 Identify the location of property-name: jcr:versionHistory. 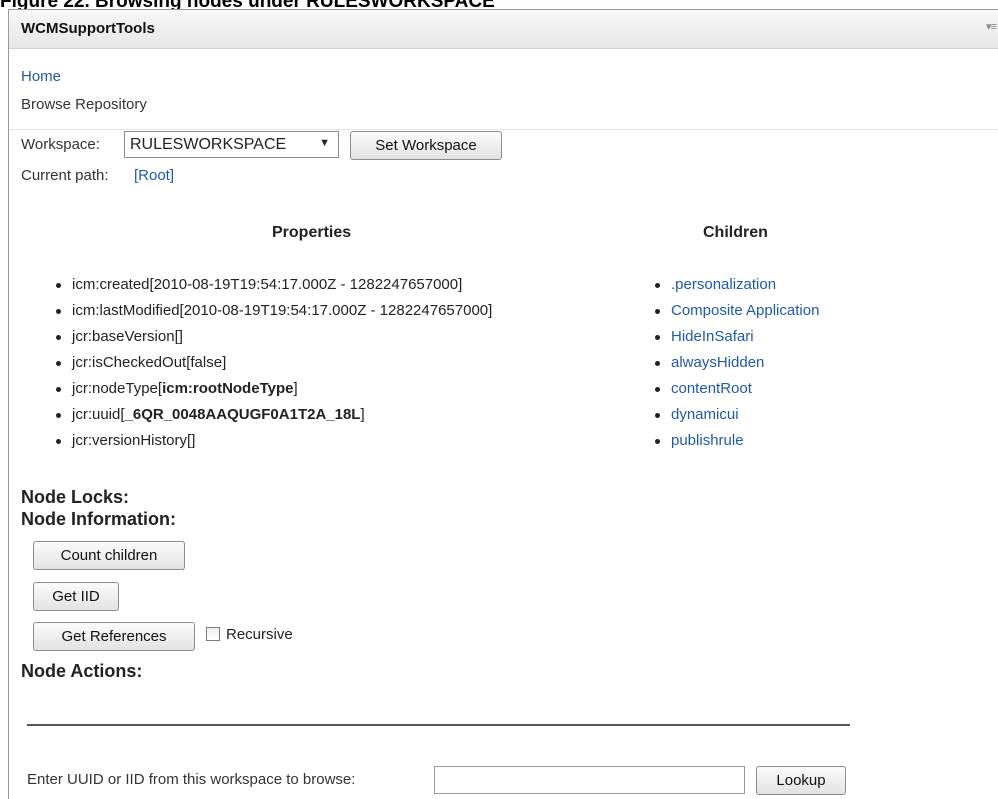
(130, 440).